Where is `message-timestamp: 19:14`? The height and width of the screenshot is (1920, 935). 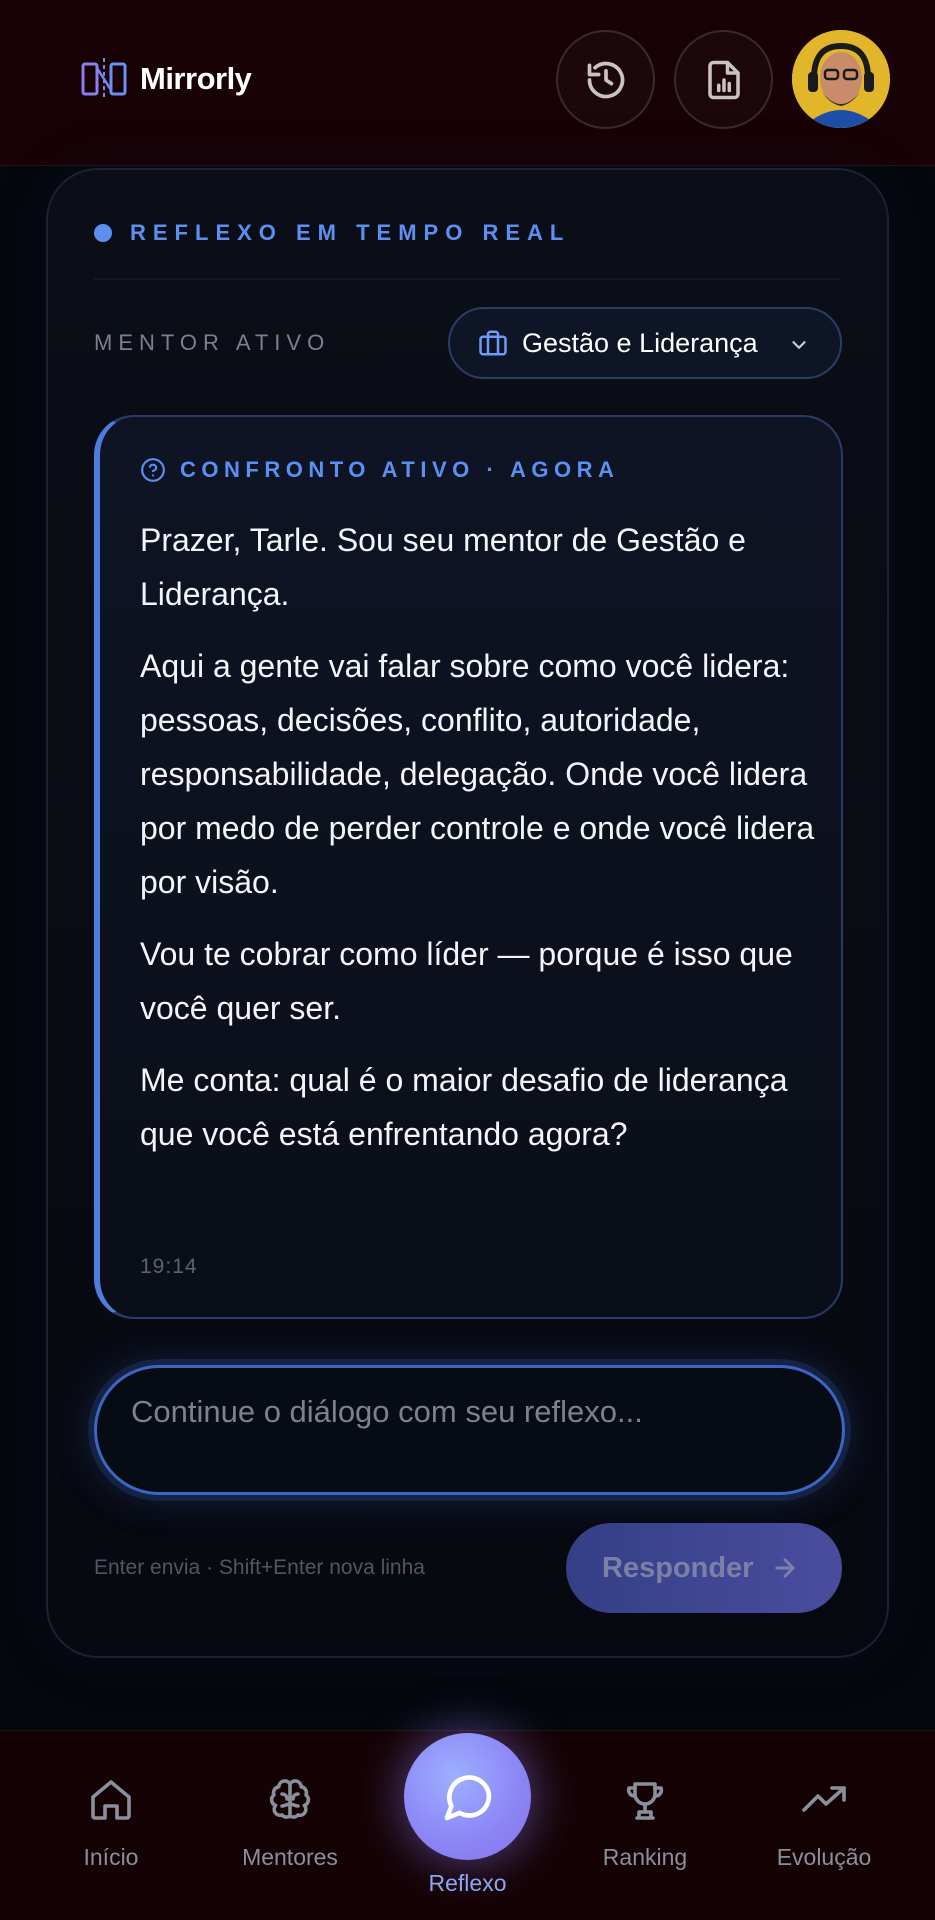 message-timestamp: 19:14 is located at coordinates (169, 1266).